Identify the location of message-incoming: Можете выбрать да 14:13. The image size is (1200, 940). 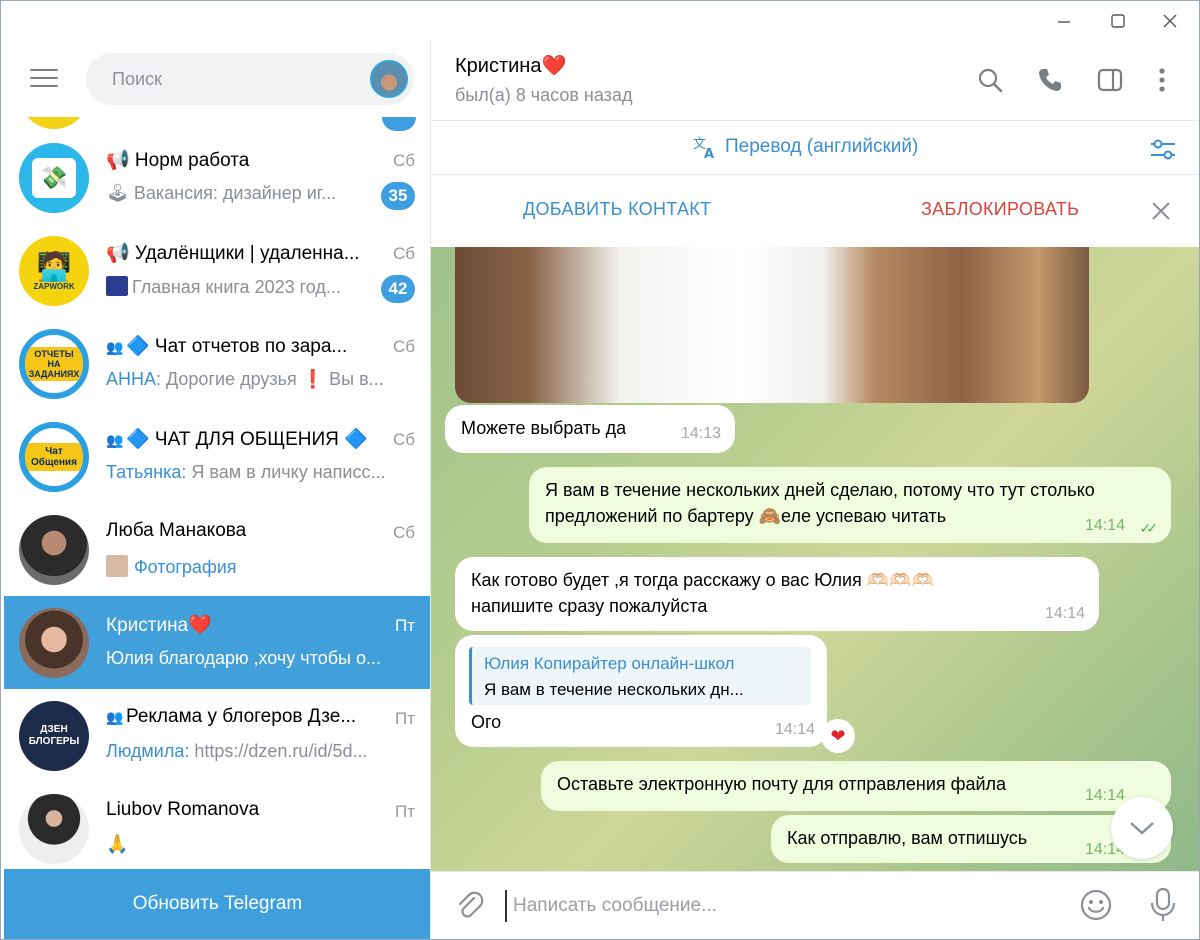
(590, 429).